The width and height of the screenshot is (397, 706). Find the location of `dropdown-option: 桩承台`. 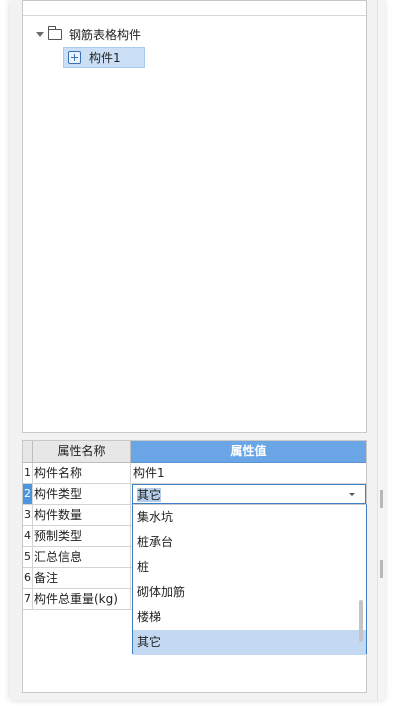

dropdown-option: 桩承台 is located at coordinates (249, 542).